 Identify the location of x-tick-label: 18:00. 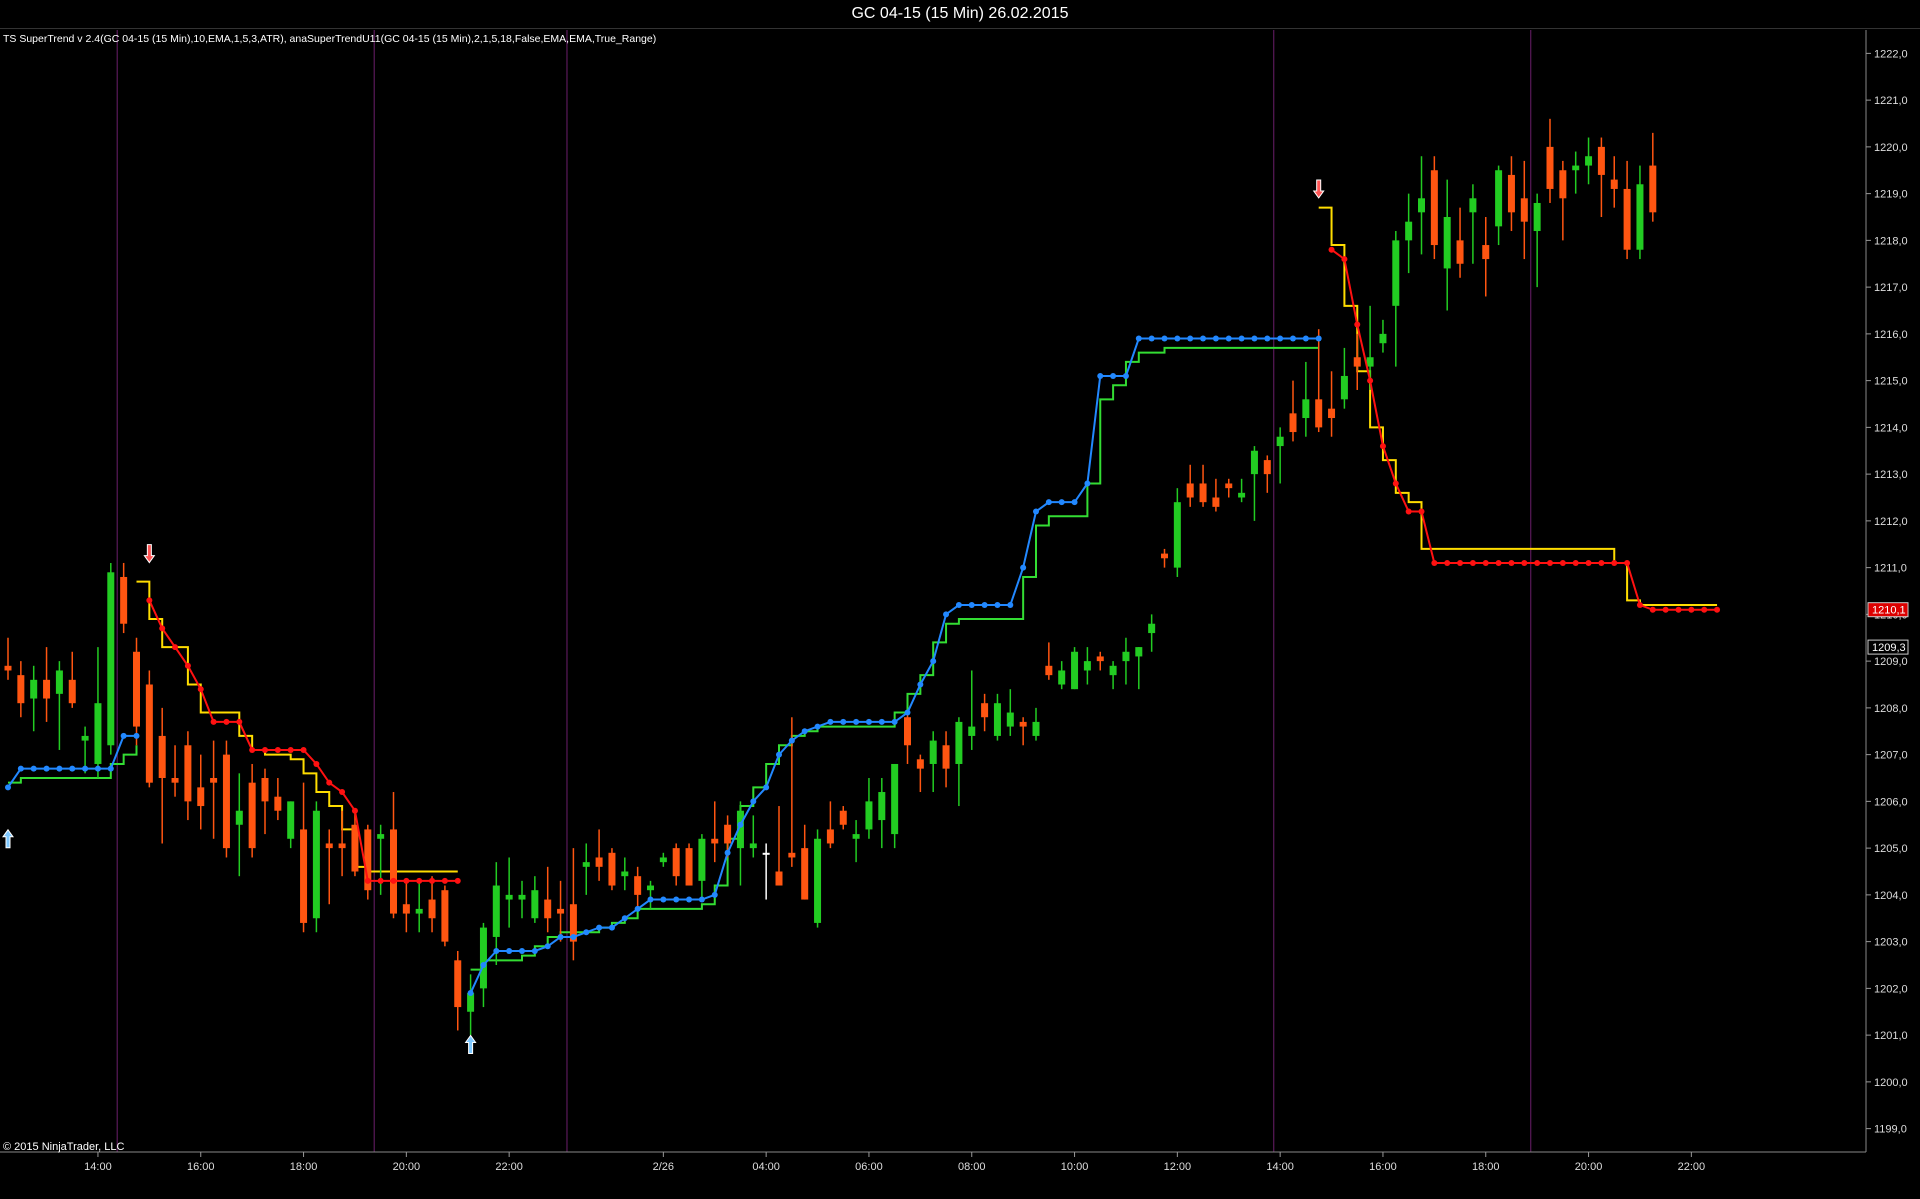
(304, 1167).